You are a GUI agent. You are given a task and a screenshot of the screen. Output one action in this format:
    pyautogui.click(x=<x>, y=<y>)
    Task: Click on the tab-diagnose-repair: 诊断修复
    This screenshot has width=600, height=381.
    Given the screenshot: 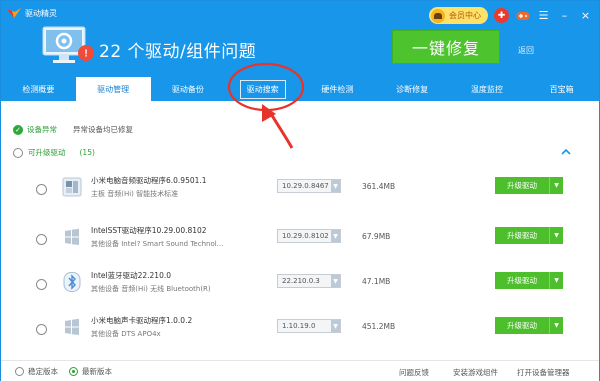 What is the action you would take?
    pyautogui.click(x=412, y=89)
    